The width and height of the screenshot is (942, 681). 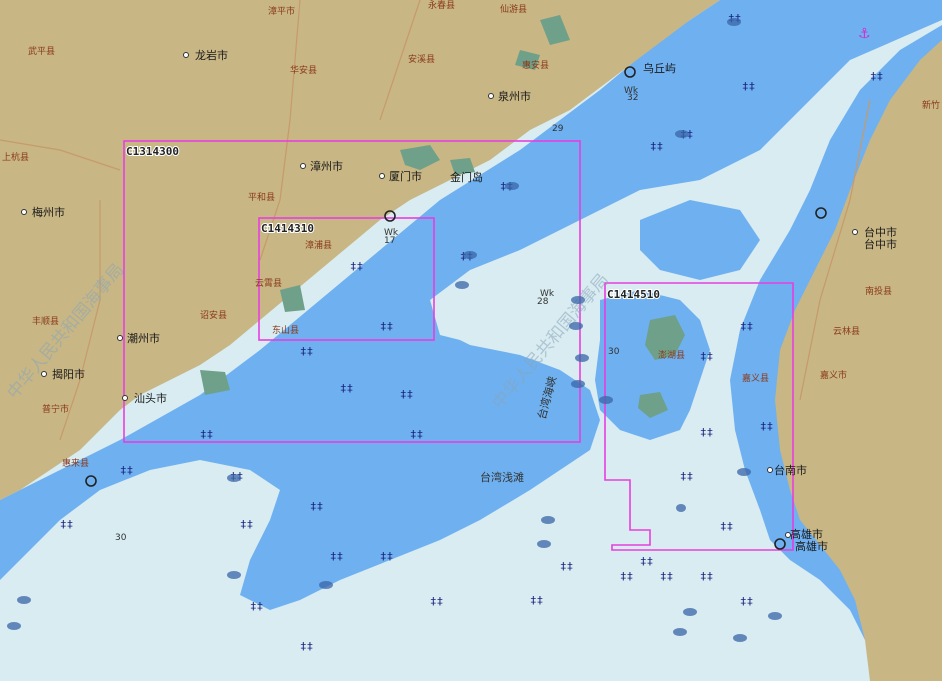 I want to click on county-anxi: 安溪县, so click(x=421, y=59).